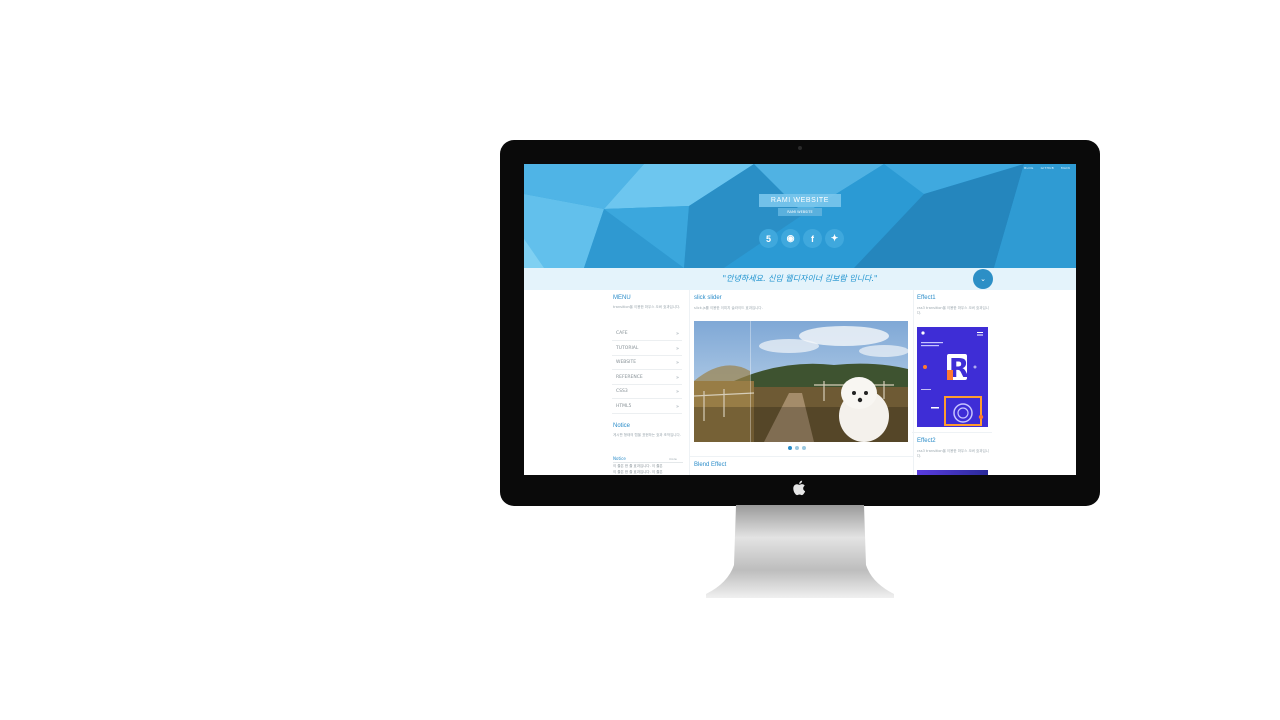 The width and height of the screenshot is (1280, 720). I want to click on apple-logo, so click(799, 488).